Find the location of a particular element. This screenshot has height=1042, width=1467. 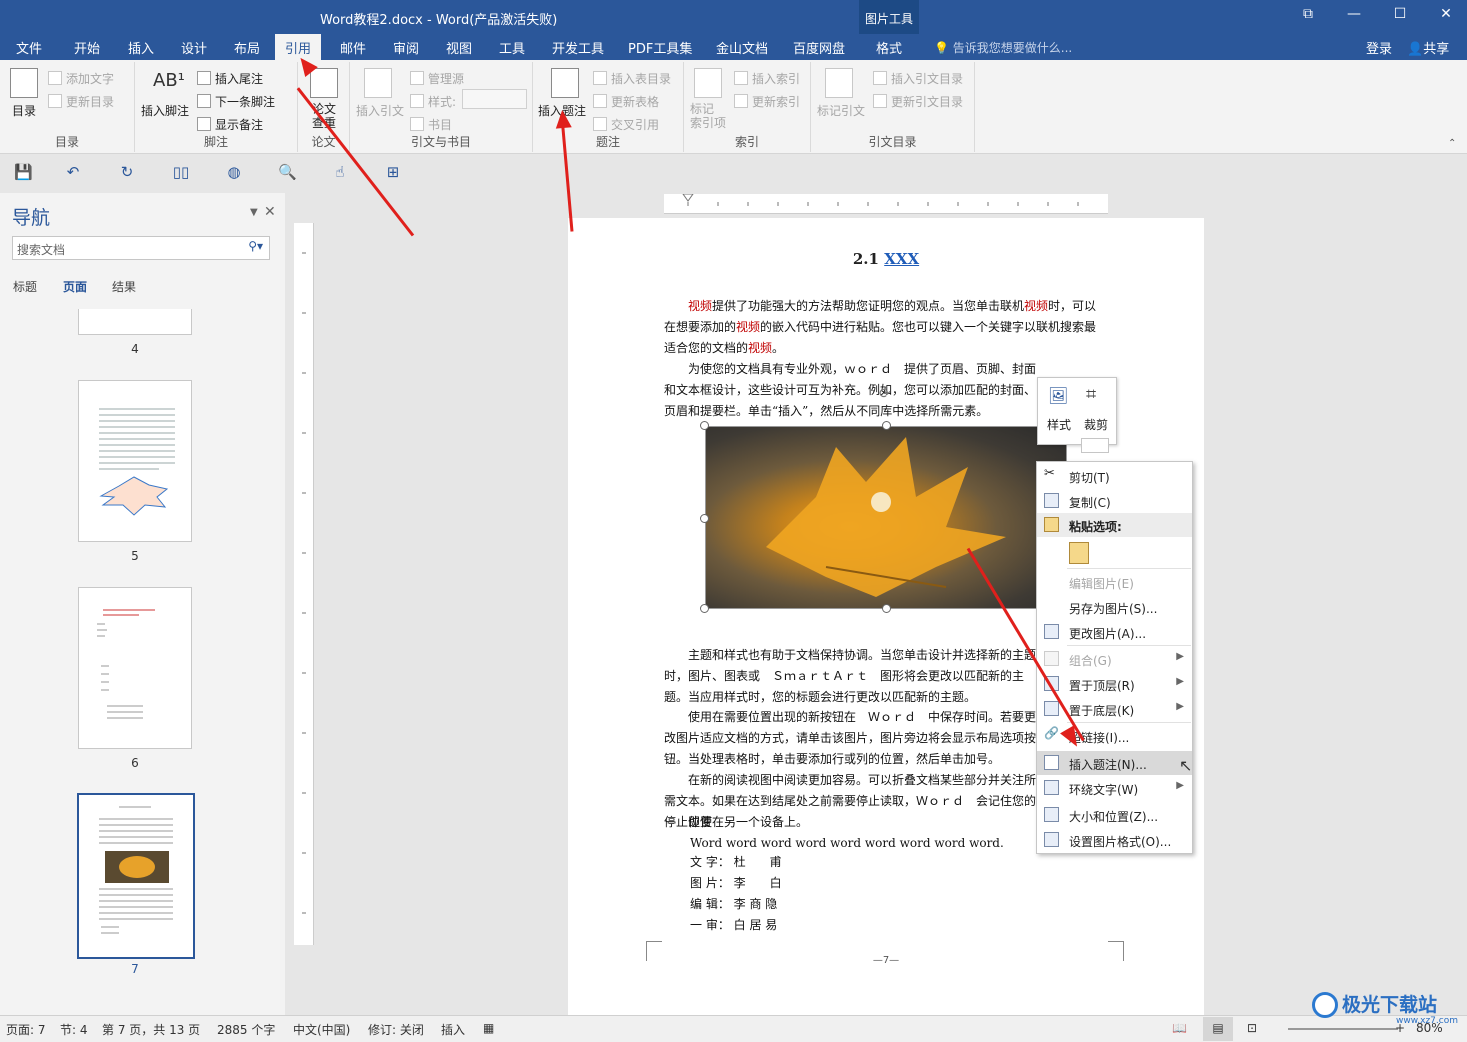

zoom-slider is located at coordinates (1343, 1029).